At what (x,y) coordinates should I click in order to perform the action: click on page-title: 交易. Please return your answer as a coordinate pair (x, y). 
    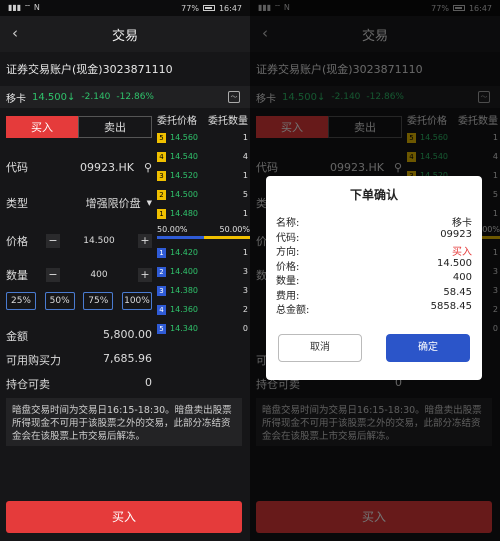
    Looking at the image, I should click on (124, 36).